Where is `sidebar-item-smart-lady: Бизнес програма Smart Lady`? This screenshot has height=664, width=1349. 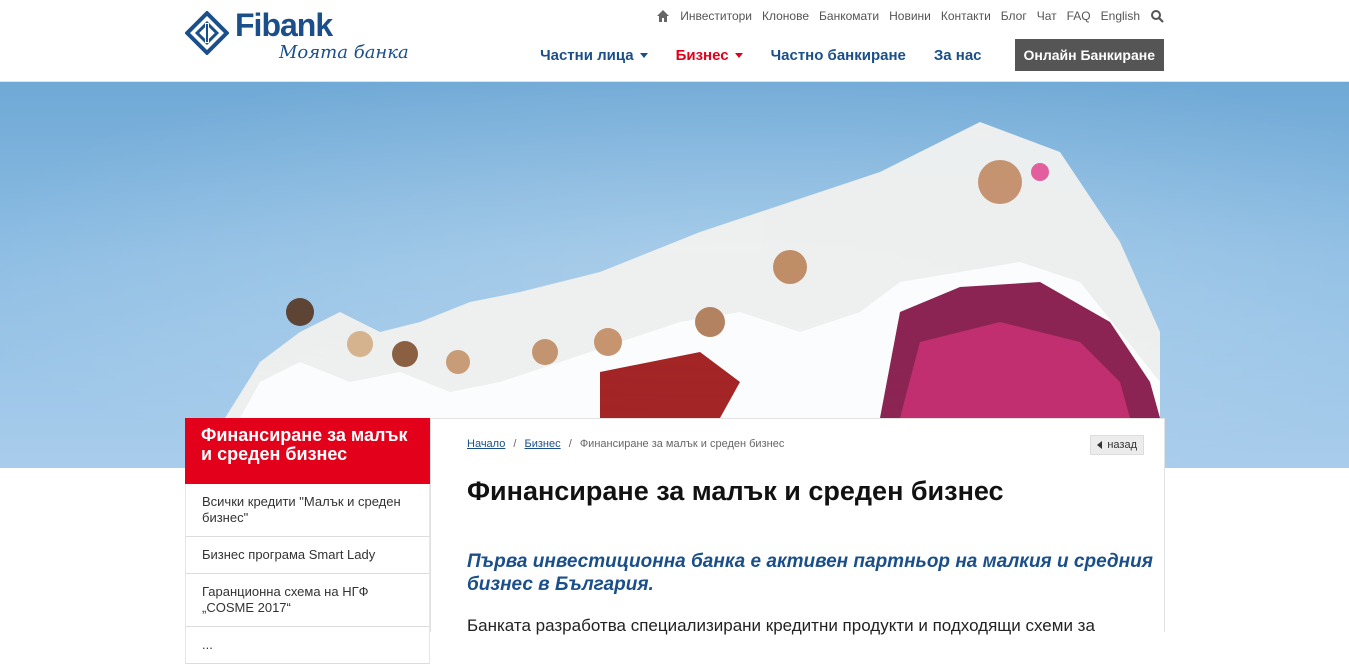
sidebar-item-smart-lady: Бизнес програма Smart Lady is located at coordinates (307, 555).